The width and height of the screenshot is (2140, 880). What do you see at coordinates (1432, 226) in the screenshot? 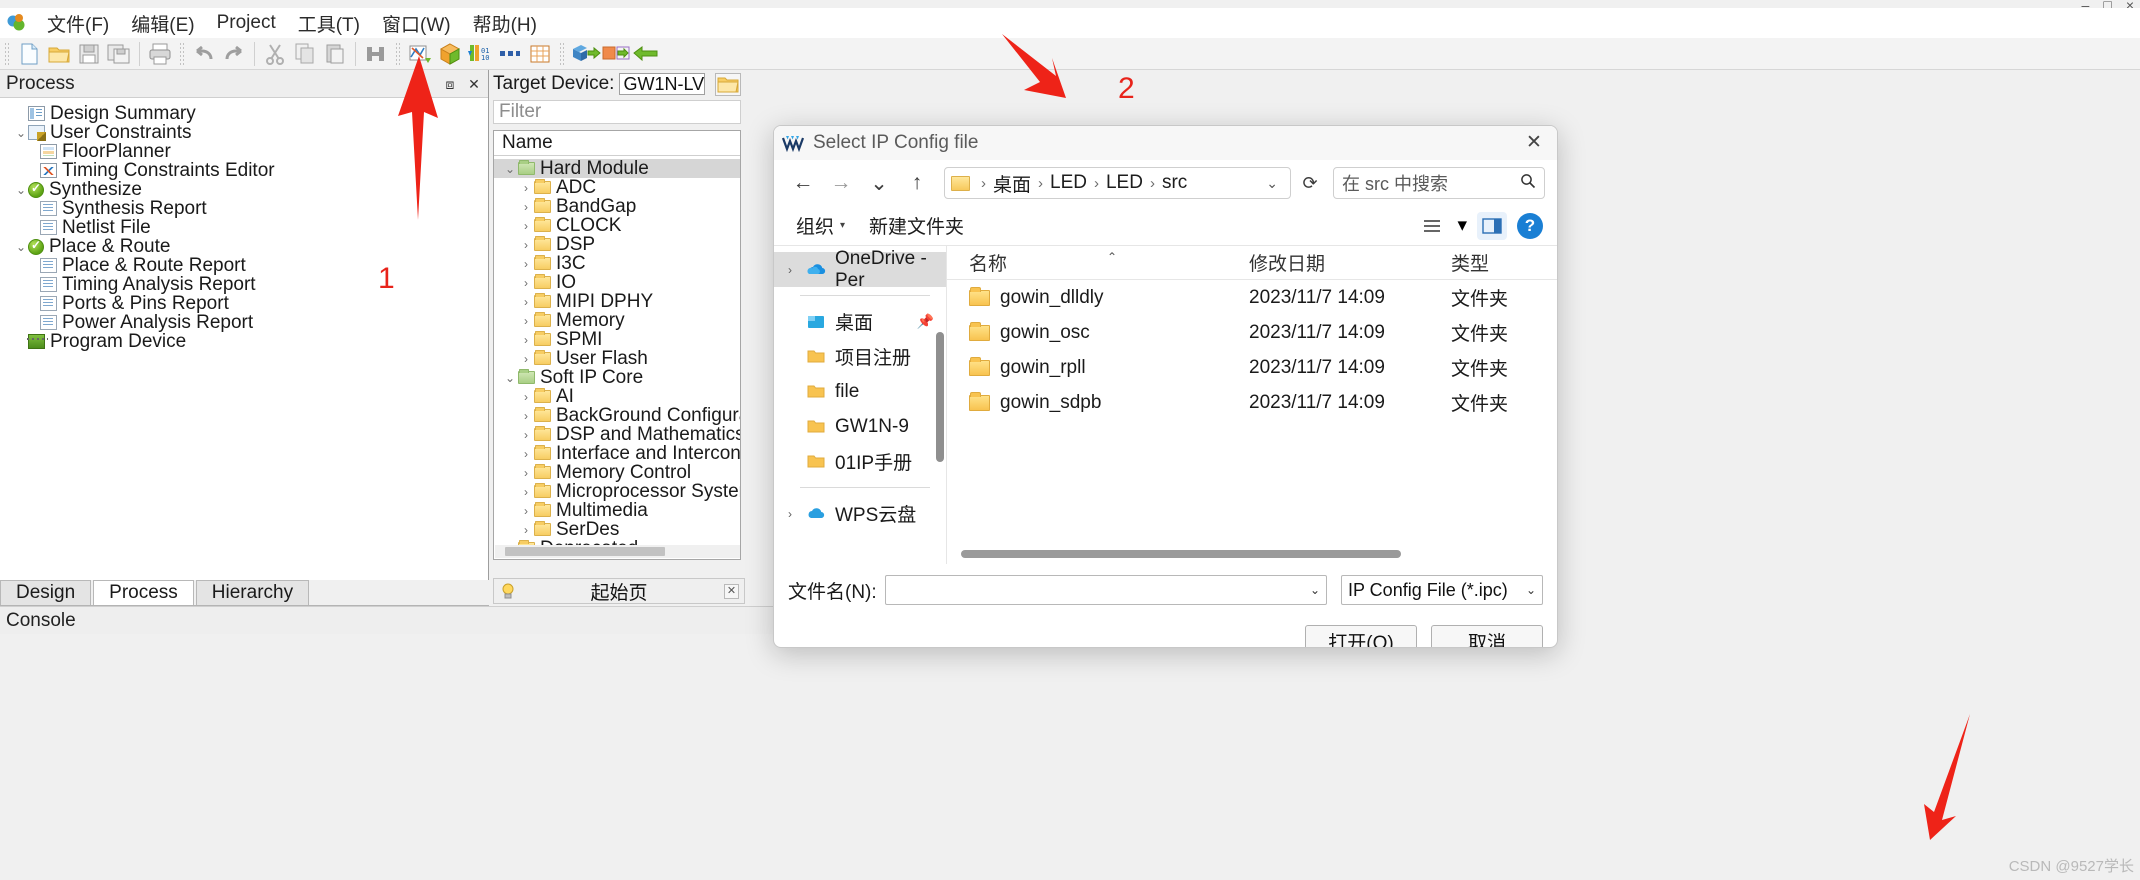
I see `view-list-icon` at bounding box center [1432, 226].